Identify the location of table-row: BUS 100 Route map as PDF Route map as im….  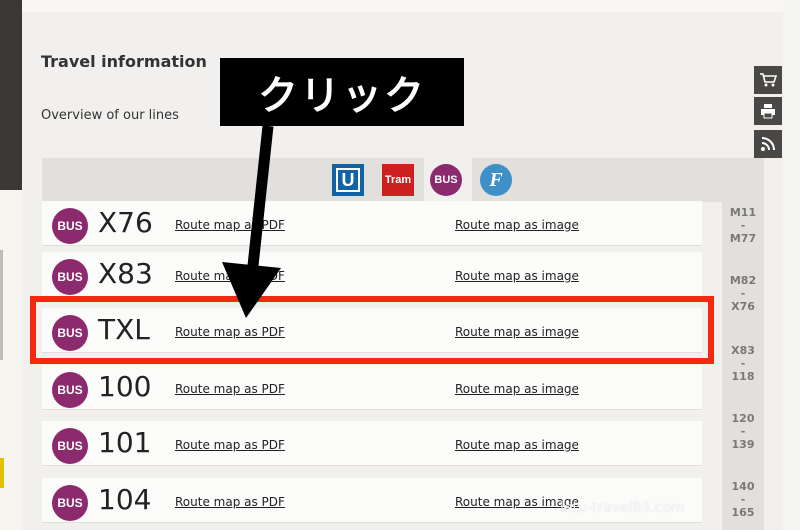
(372, 387).